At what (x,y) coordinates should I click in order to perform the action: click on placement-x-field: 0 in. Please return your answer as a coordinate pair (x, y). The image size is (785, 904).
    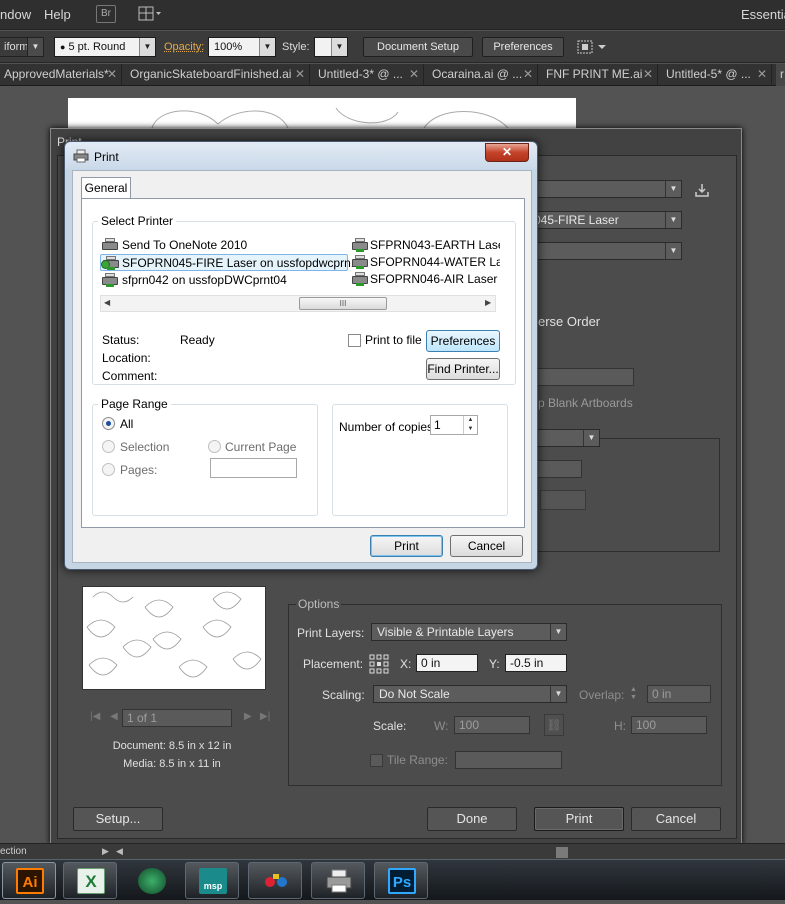
    Looking at the image, I should click on (447, 663).